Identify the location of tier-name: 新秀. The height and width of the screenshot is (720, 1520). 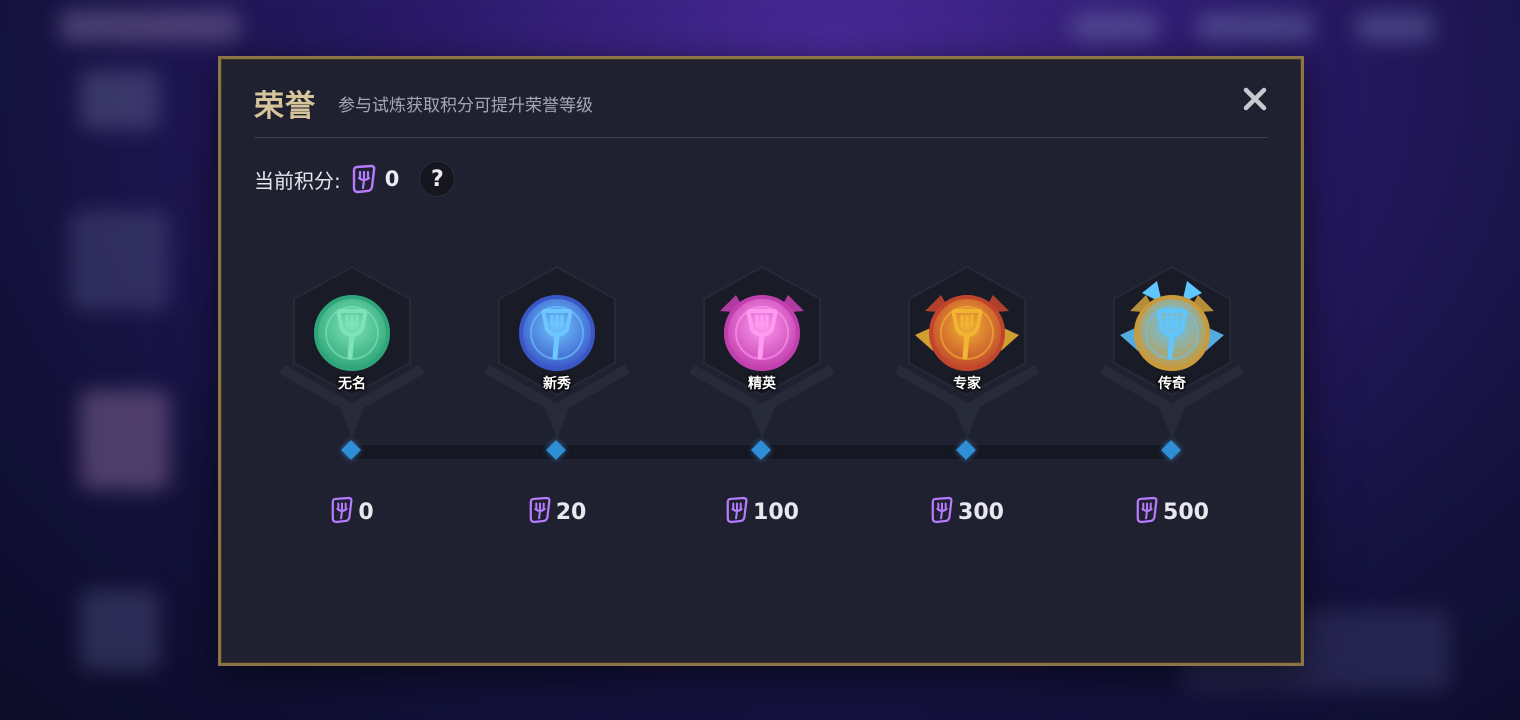
(557, 384).